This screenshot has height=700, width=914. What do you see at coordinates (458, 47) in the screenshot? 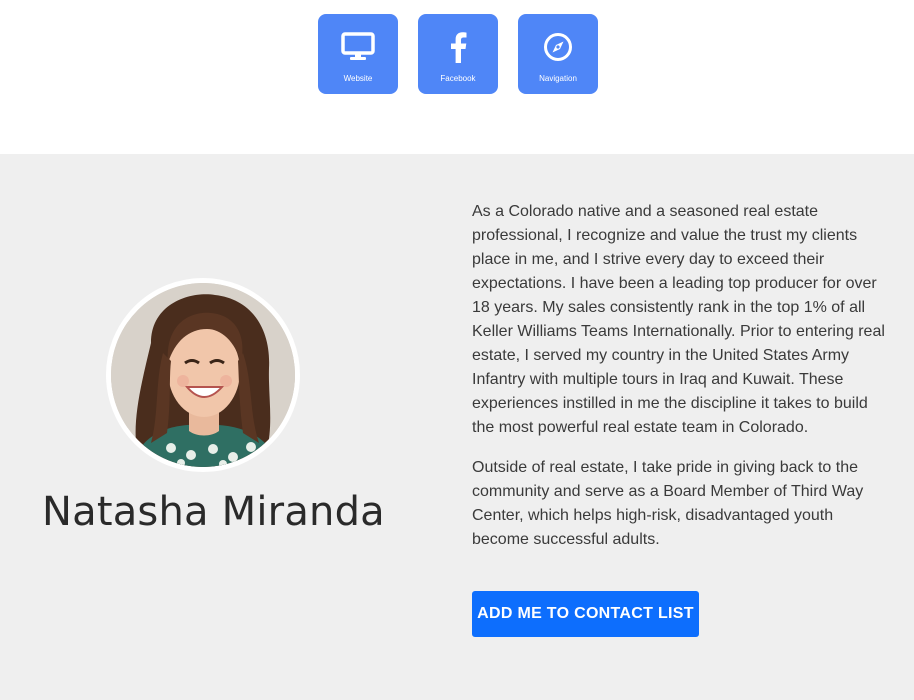
I see `facebook-icon` at bounding box center [458, 47].